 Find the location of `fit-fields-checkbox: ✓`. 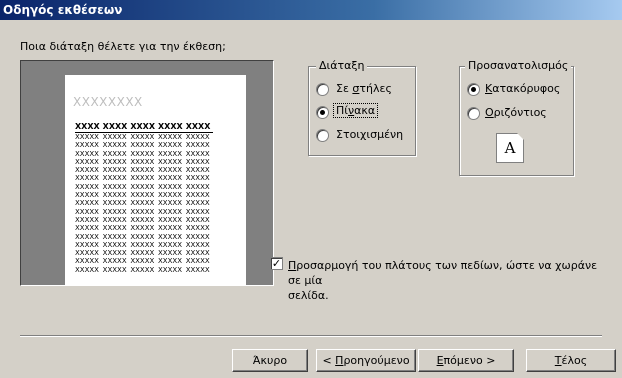

fit-fields-checkbox: ✓ is located at coordinates (276, 263).